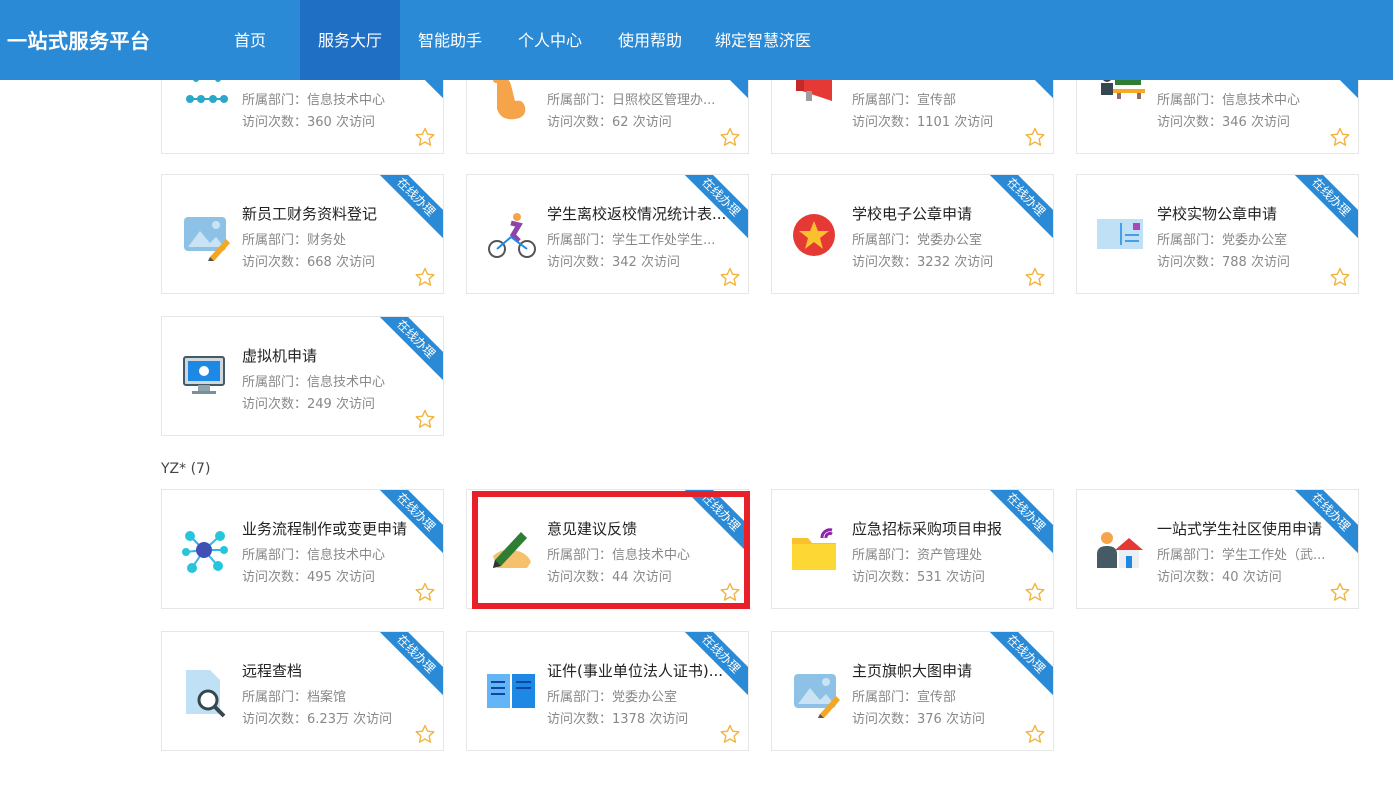 The width and height of the screenshot is (1393, 789). I want to click on nav-home: 首页, so click(250, 40).